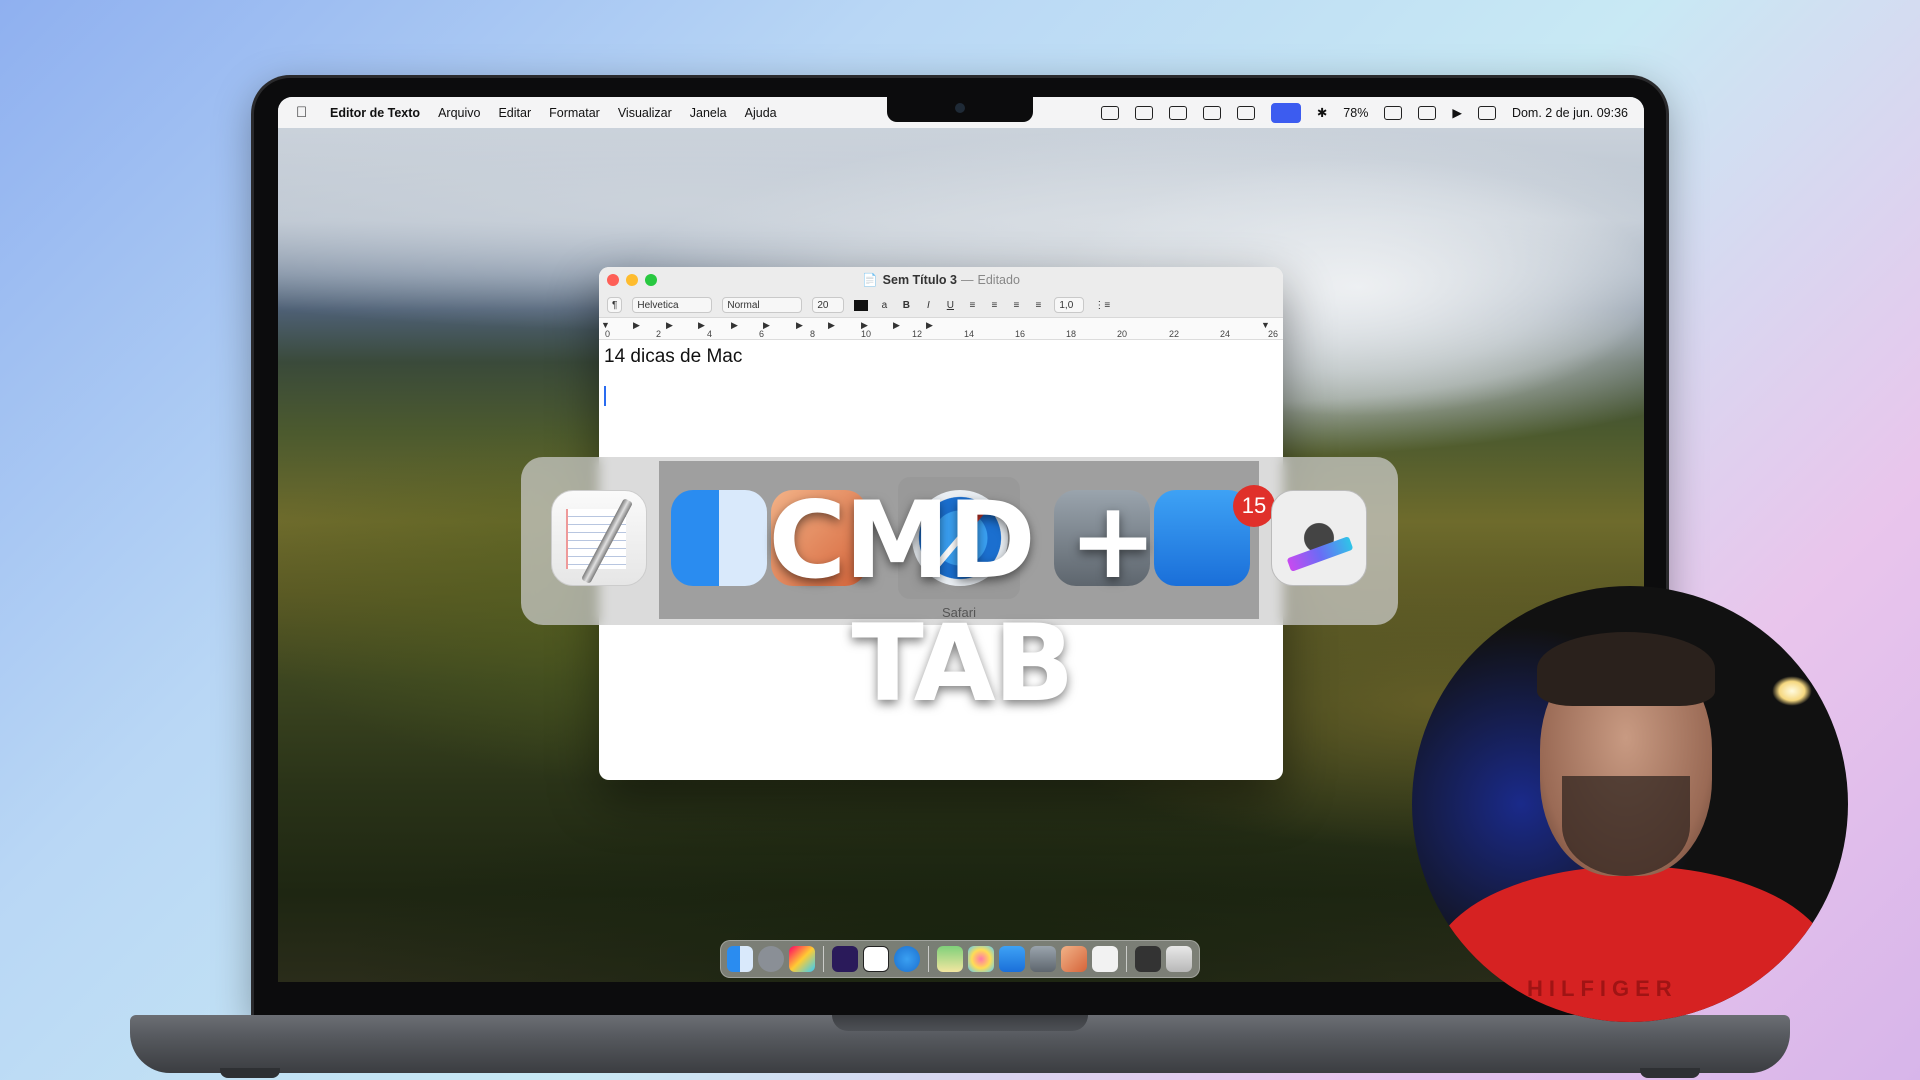 The height and width of the screenshot is (1080, 1920). What do you see at coordinates (960, 109) in the screenshot?
I see `camera-notch` at bounding box center [960, 109].